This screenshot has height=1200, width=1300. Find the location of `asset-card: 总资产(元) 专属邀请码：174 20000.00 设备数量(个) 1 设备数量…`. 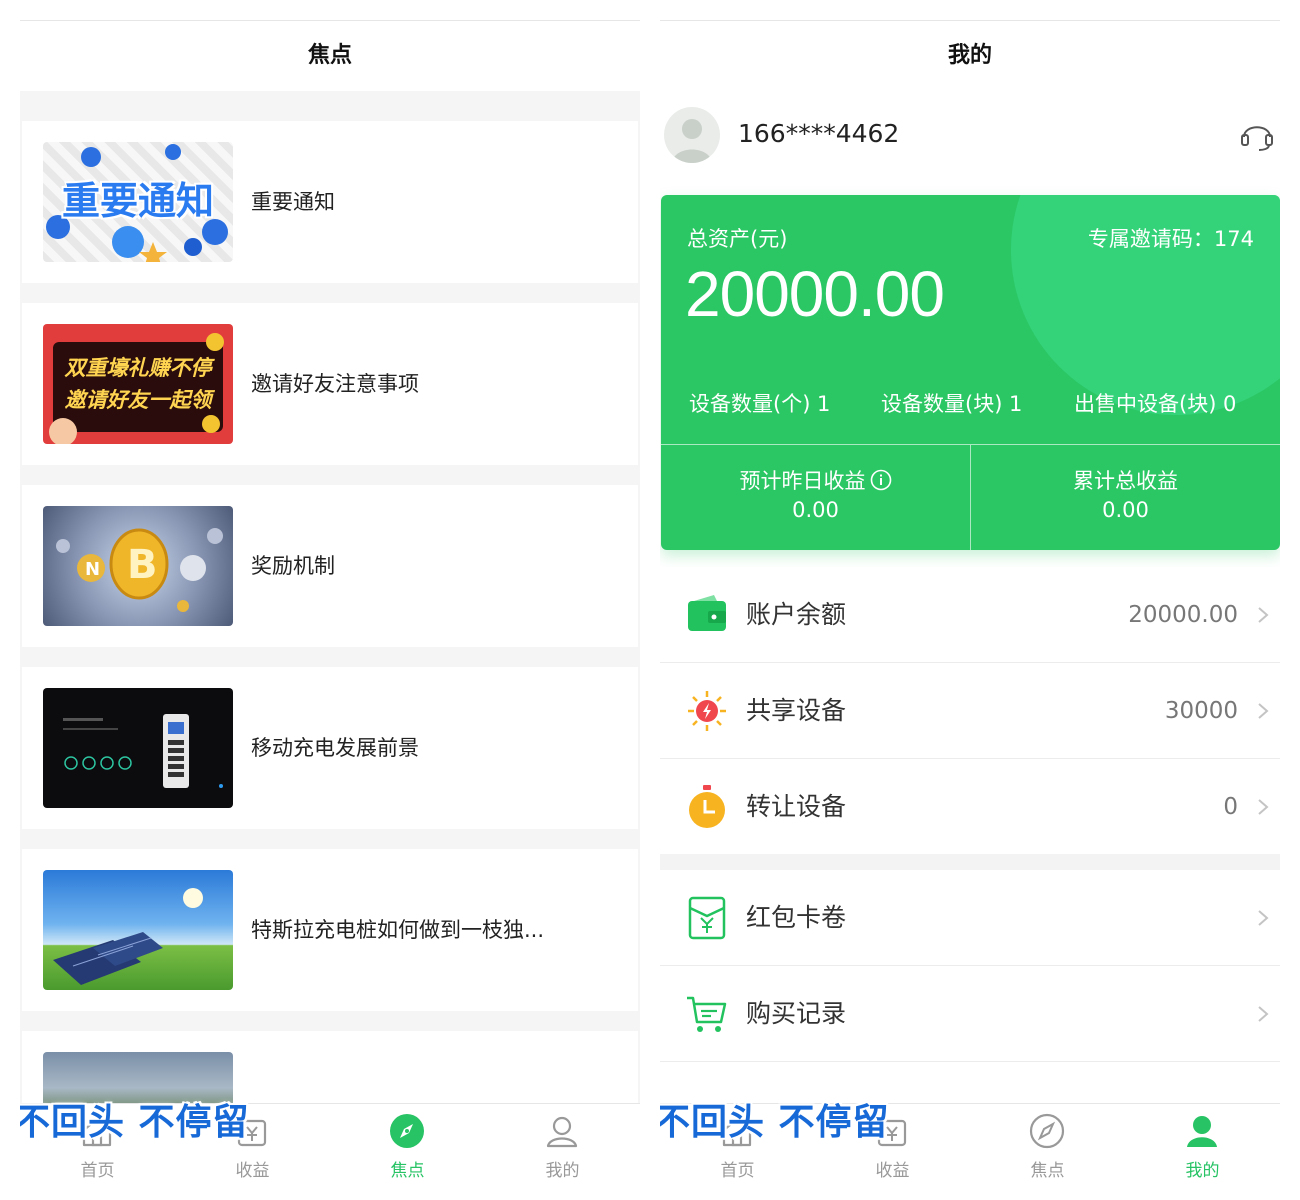

asset-card: 总资产(元) 专属邀请码：174 20000.00 设备数量(个) 1 设备数量… is located at coordinates (970, 372).